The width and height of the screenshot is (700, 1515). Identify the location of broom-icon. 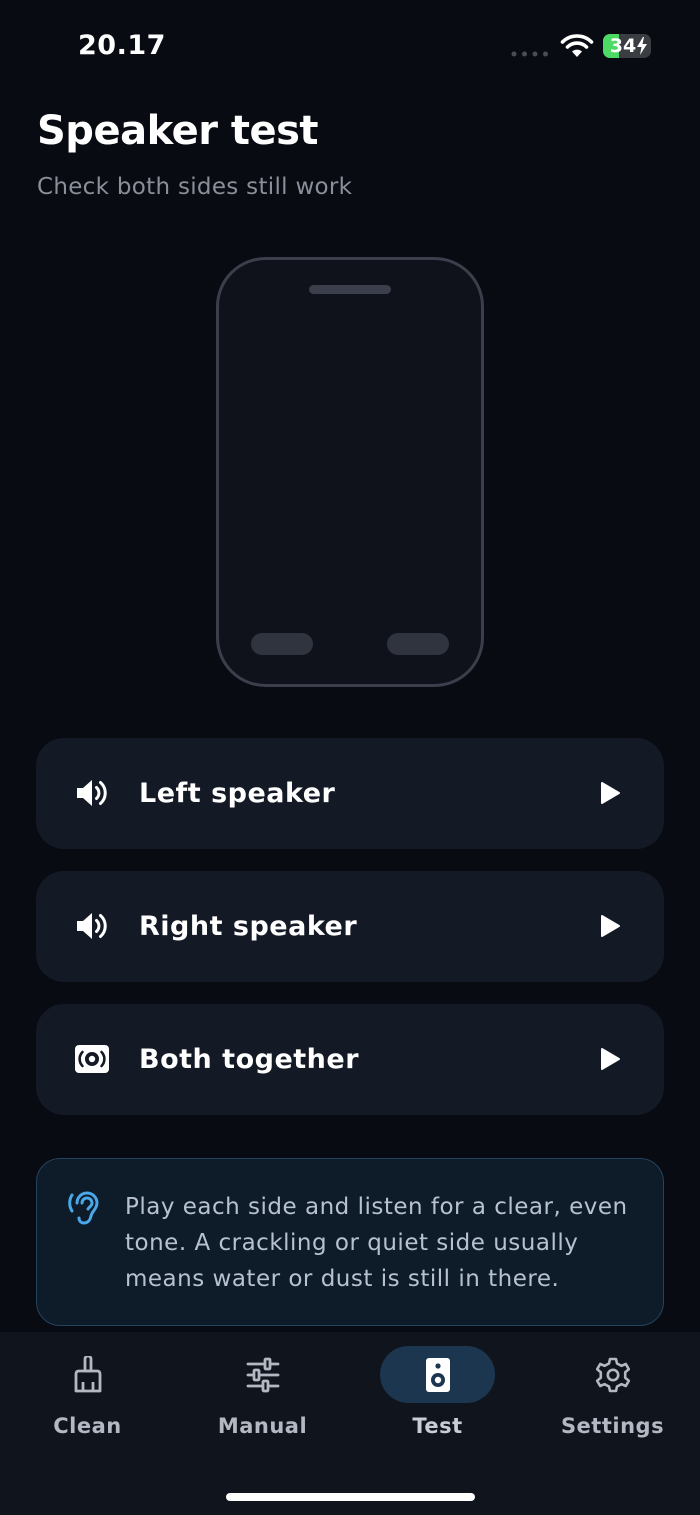
(88, 1374).